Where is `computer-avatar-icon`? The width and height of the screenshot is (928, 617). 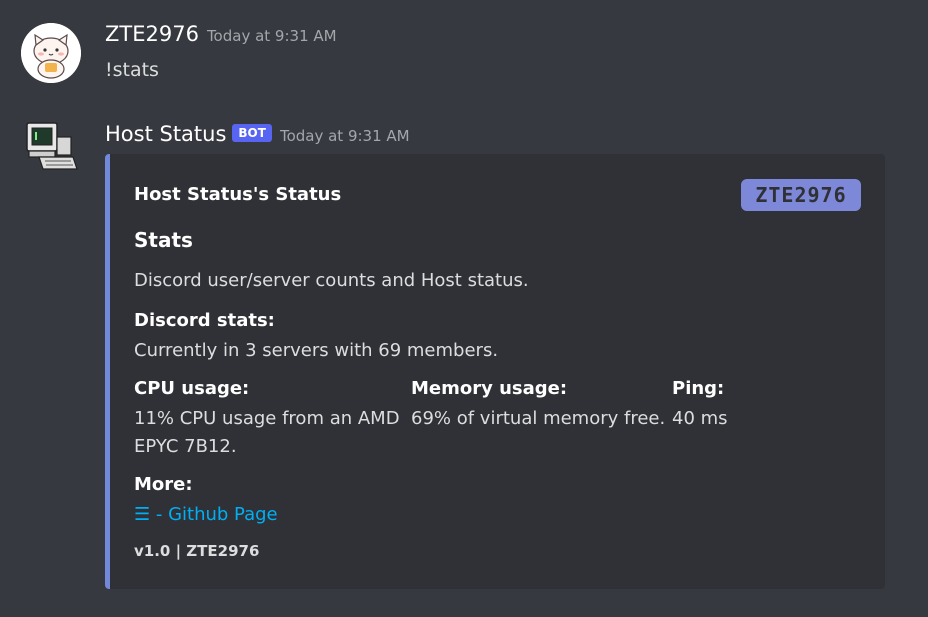 computer-avatar-icon is located at coordinates (52, 146).